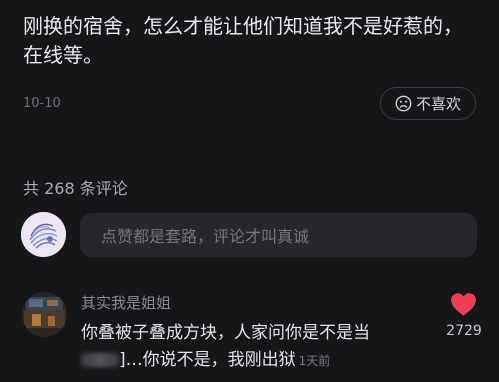 This screenshot has width=499, height=382. I want to click on commenter-avatar, so click(44, 314).